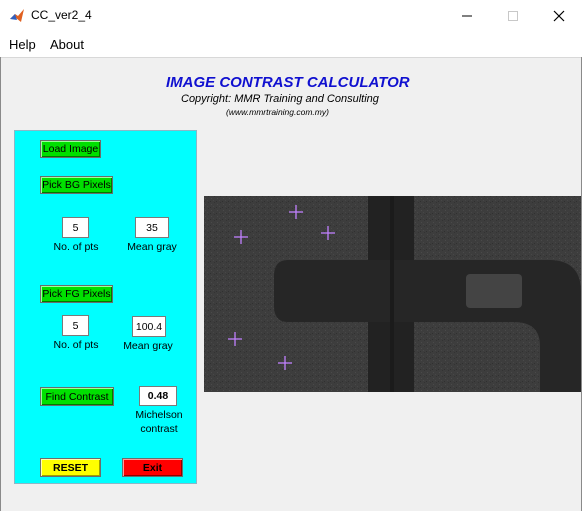  I want to click on menu-help: Help, so click(22, 44).